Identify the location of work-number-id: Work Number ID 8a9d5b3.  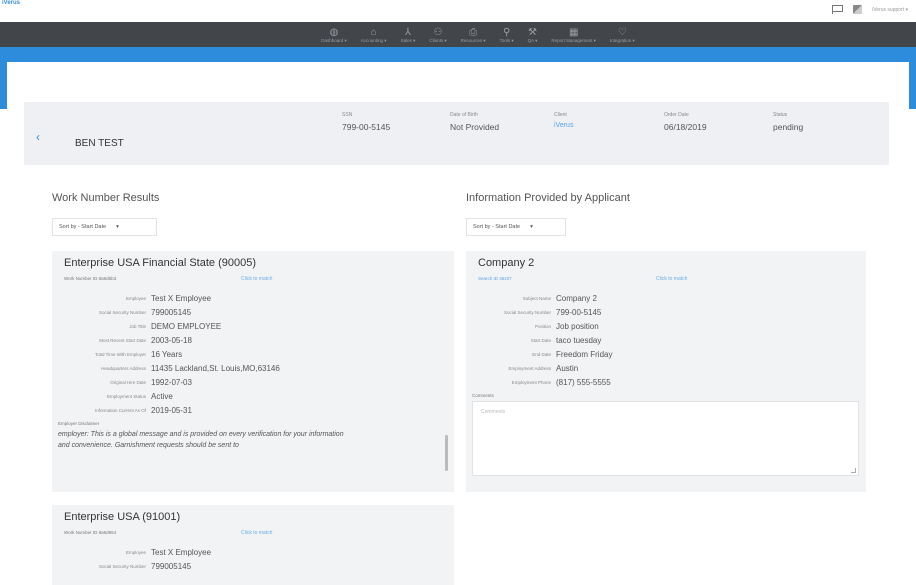
(90, 278).